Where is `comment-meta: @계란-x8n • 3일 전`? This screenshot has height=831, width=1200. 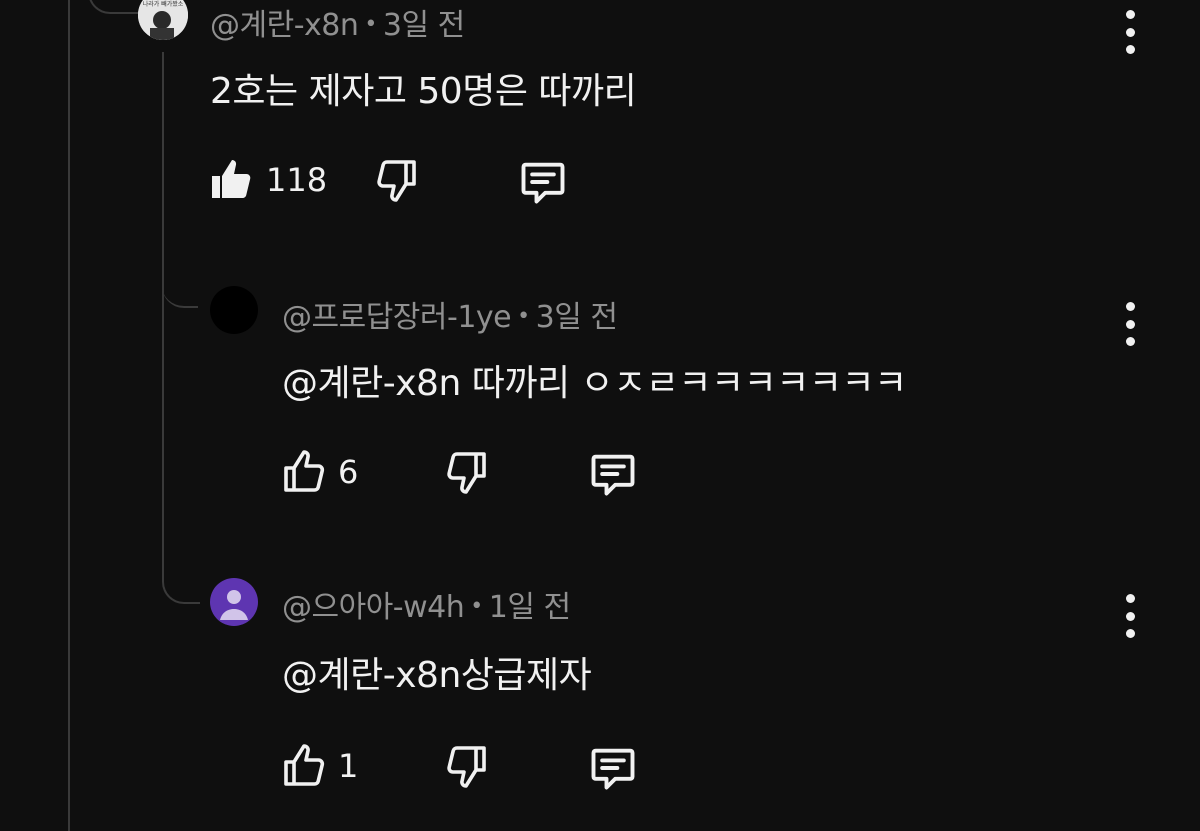
comment-meta: @계란-x8n • 3일 전 is located at coordinates (337, 22).